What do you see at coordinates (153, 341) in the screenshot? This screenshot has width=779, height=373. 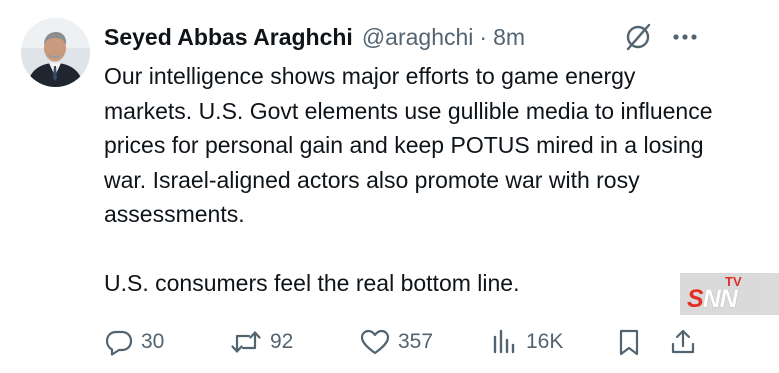 I see `reply-count: 30` at bounding box center [153, 341].